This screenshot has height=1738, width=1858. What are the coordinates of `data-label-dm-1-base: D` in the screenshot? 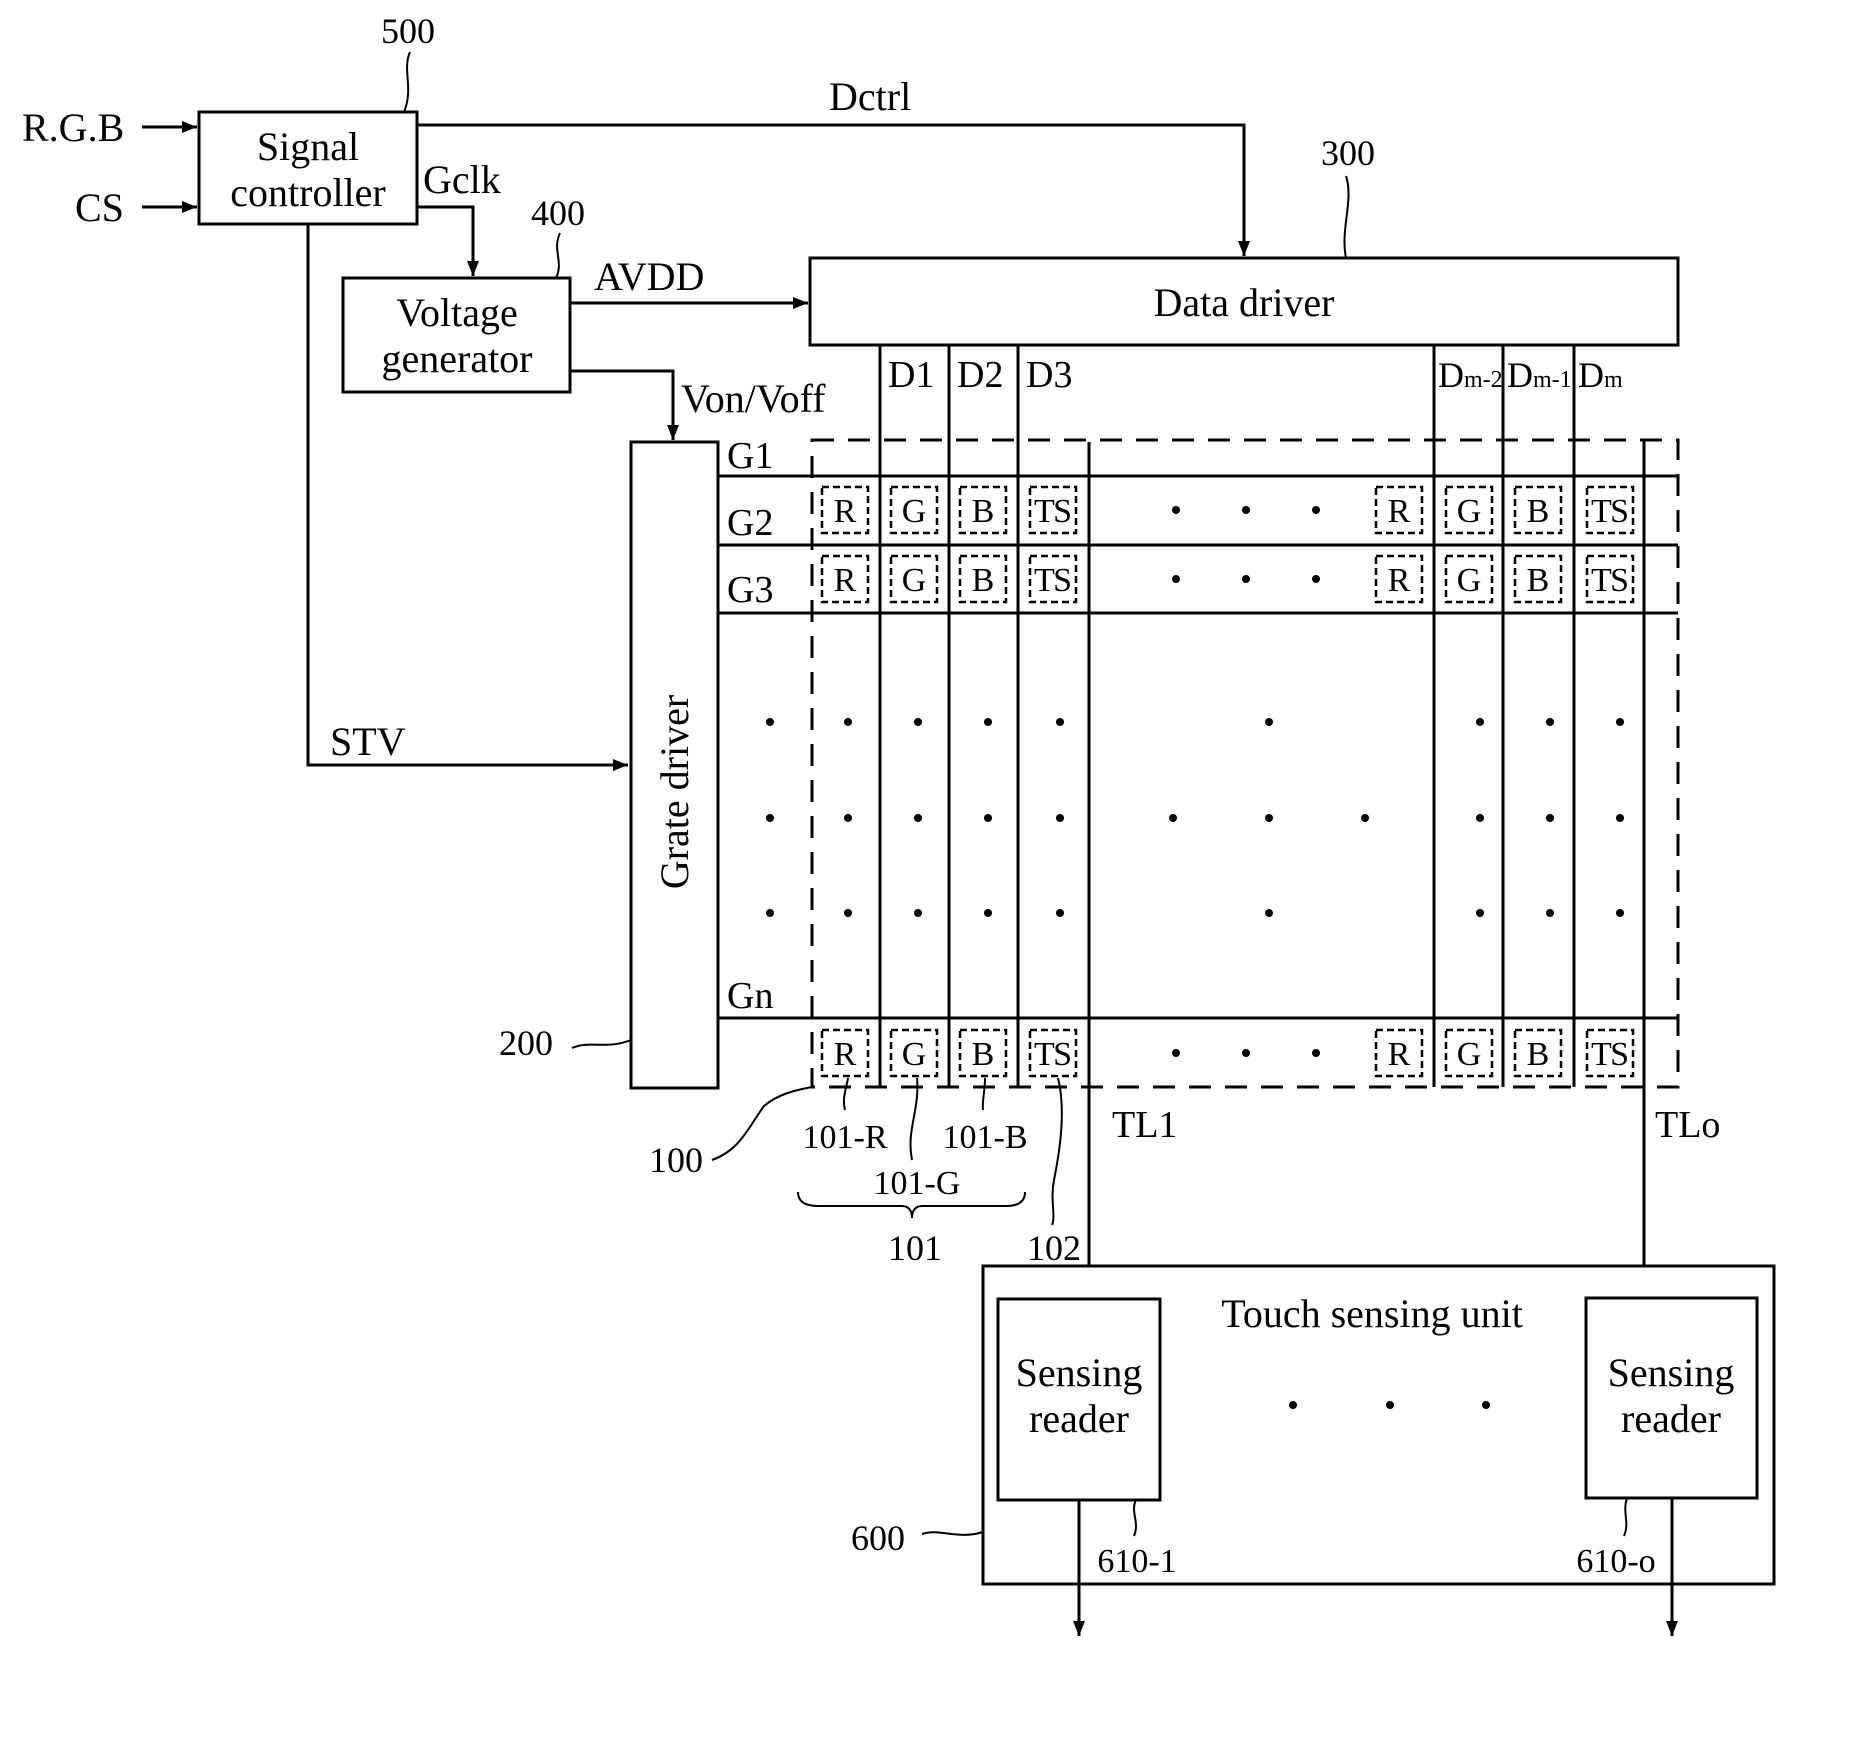 It's located at (1520, 375).